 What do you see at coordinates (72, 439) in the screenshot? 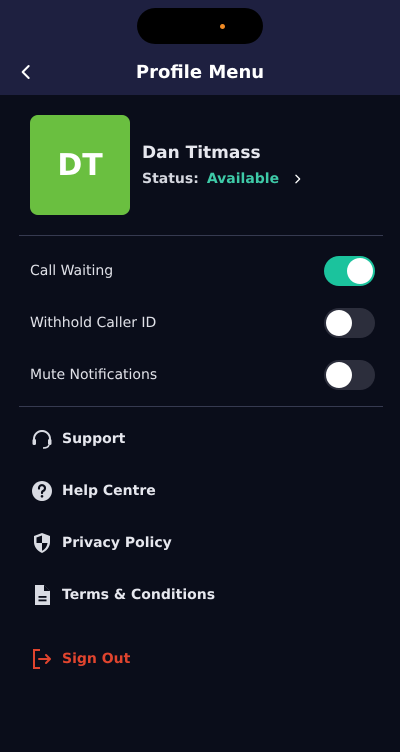
I see `menu-item: Support` at bounding box center [72, 439].